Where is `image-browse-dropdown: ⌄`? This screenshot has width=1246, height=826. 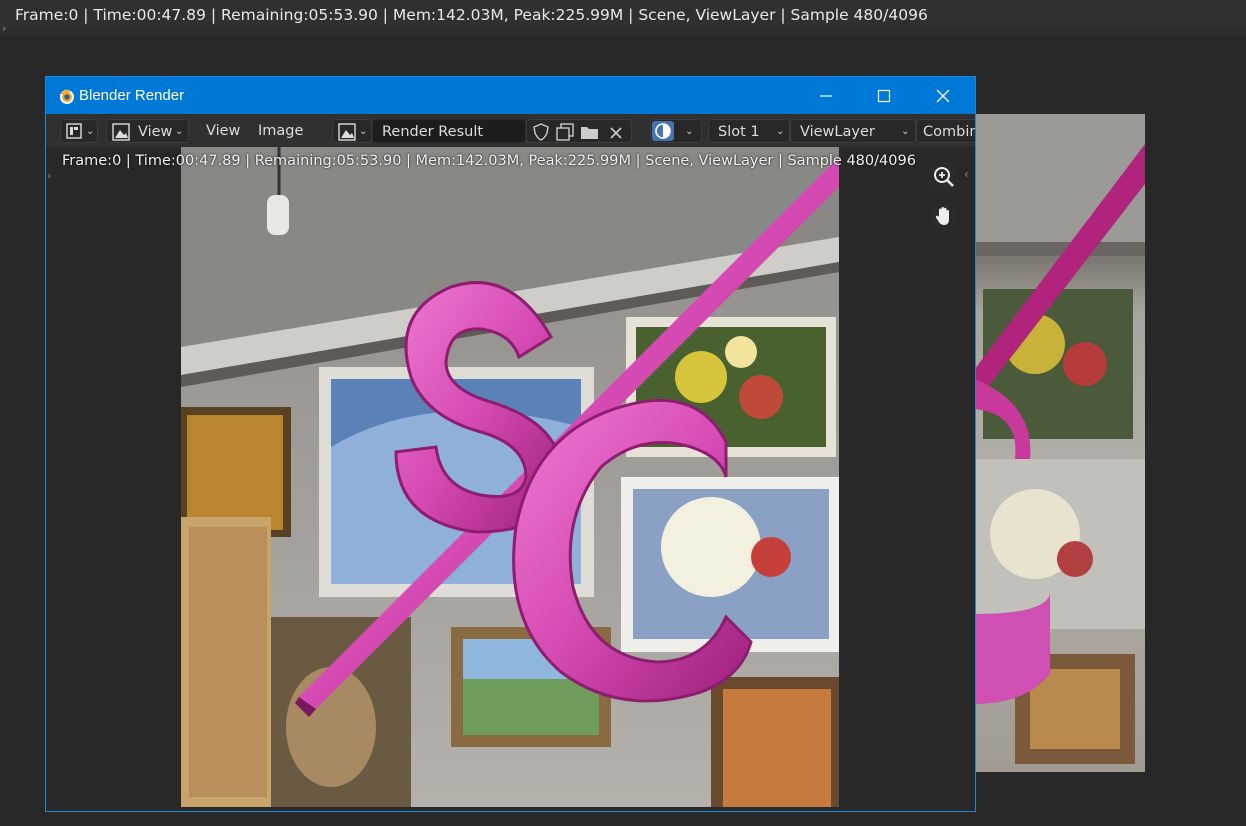 image-browse-dropdown: ⌄ is located at coordinates (352, 131).